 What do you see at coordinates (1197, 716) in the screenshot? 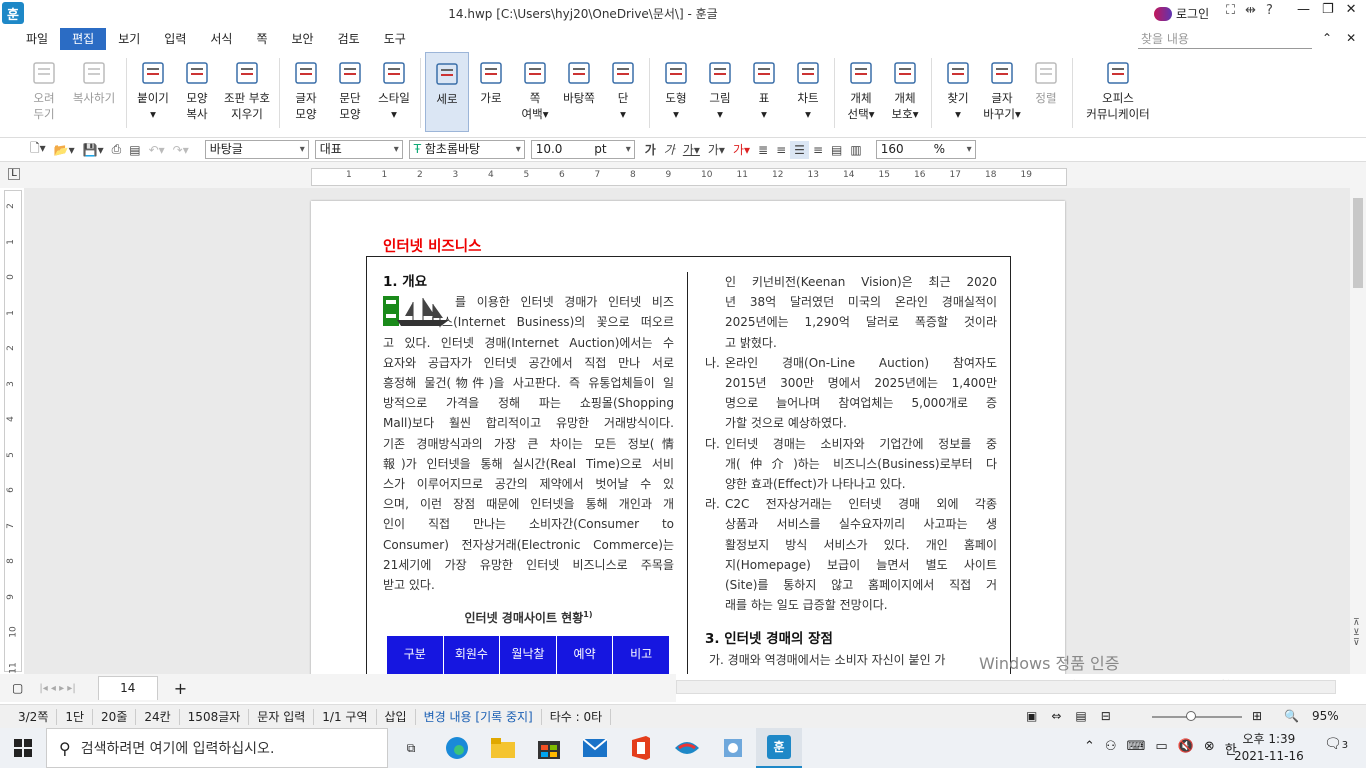
I see `zoom-slider` at bounding box center [1197, 716].